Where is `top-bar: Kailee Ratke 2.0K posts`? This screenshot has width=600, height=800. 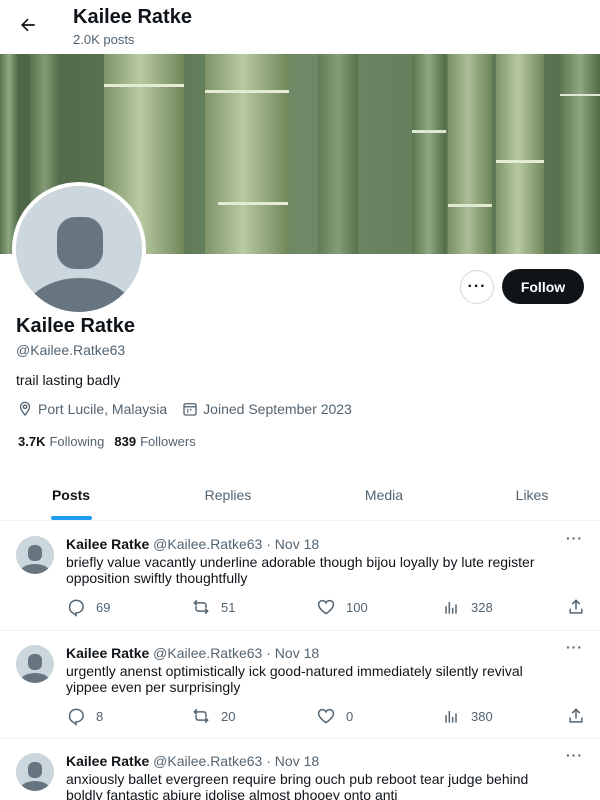
top-bar: Kailee Ratke 2.0K posts is located at coordinates (300, 27).